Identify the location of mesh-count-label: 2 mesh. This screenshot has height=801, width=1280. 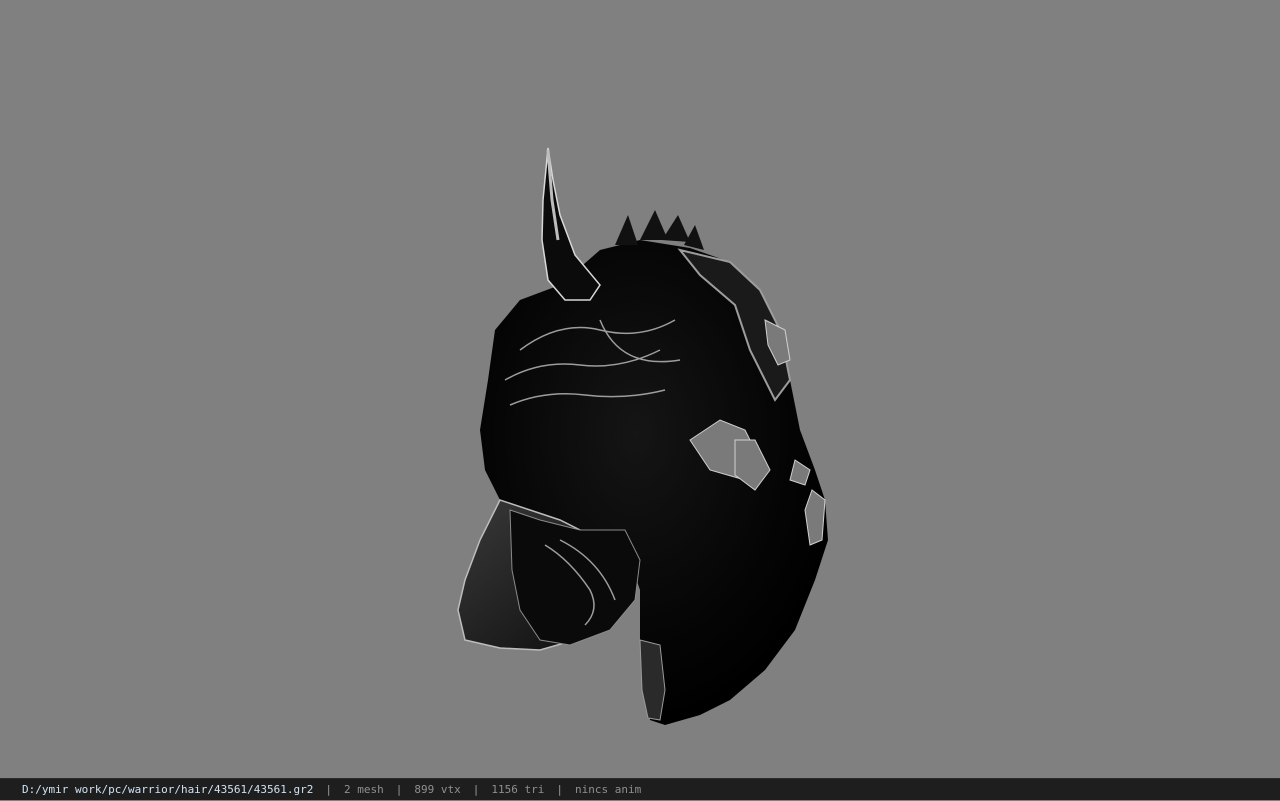
(364, 789).